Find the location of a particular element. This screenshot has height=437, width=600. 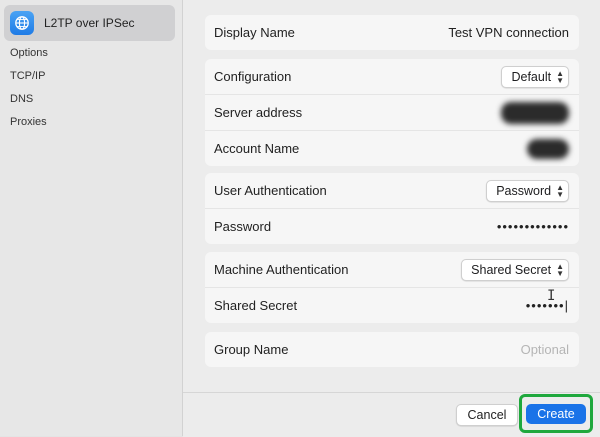

account-name-field is located at coordinates (548, 148).